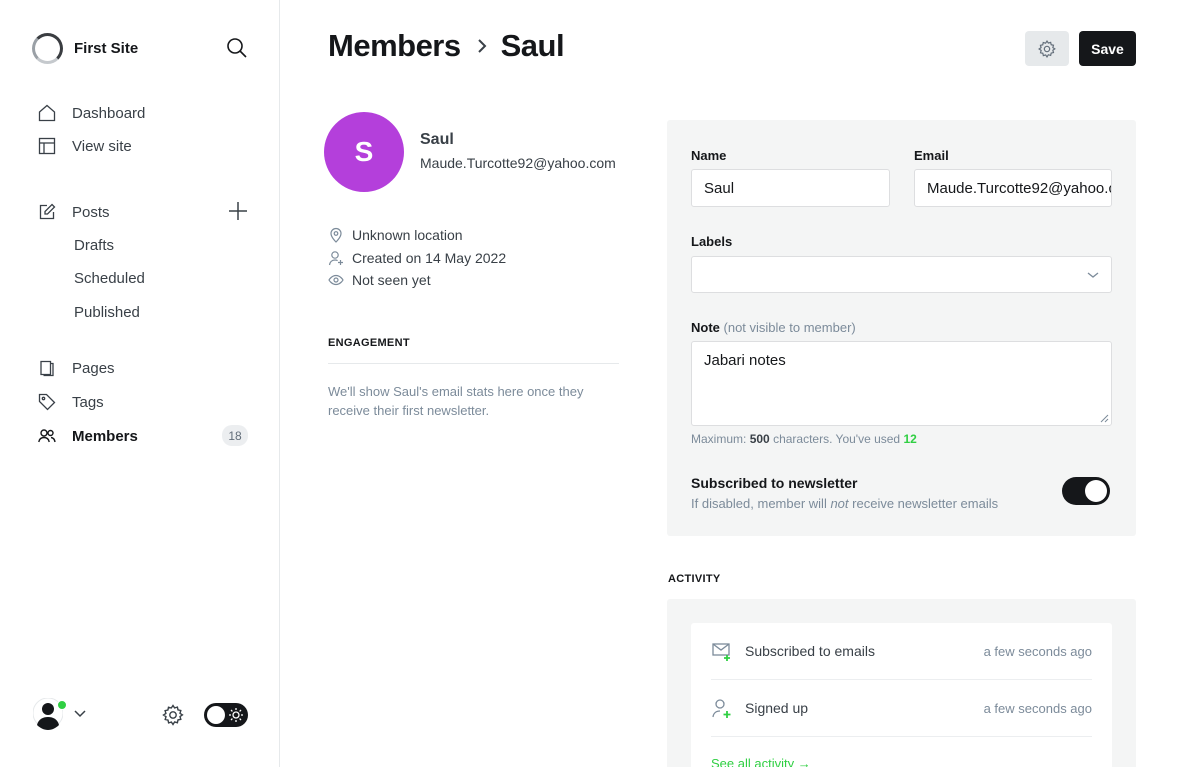 This screenshot has height=767, width=1184. What do you see at coordinates (106, 48) in the screenshot?
I see `site-name: First Site` at bounding box center [106, 48].